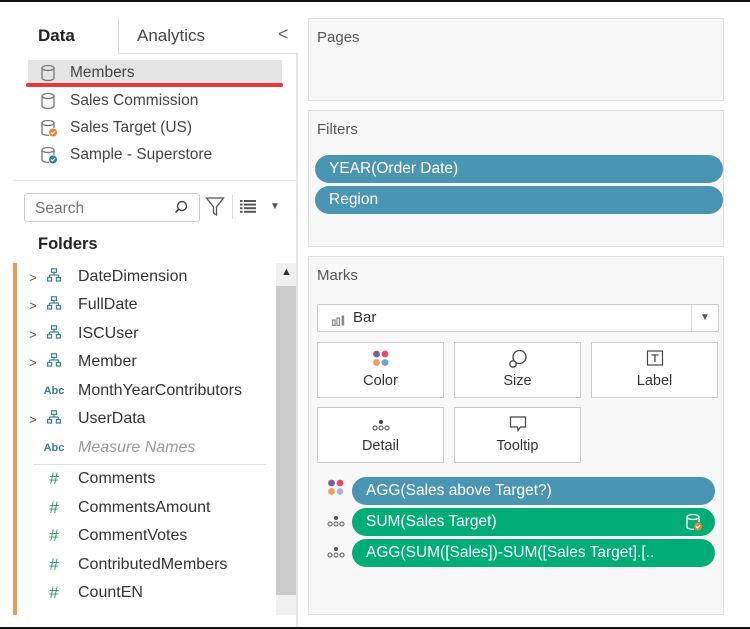 Image resolution: width=750 pixels, height=629 pixels. What do you see at coordinates (337, 129) in the screenshot?
I see `filters-title: Filters` at bounding box center [337, 129].